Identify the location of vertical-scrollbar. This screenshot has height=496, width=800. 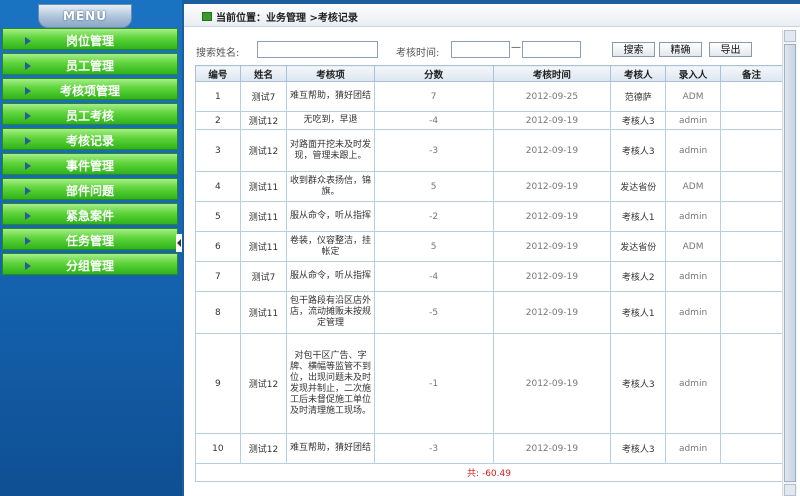
(789, 263).